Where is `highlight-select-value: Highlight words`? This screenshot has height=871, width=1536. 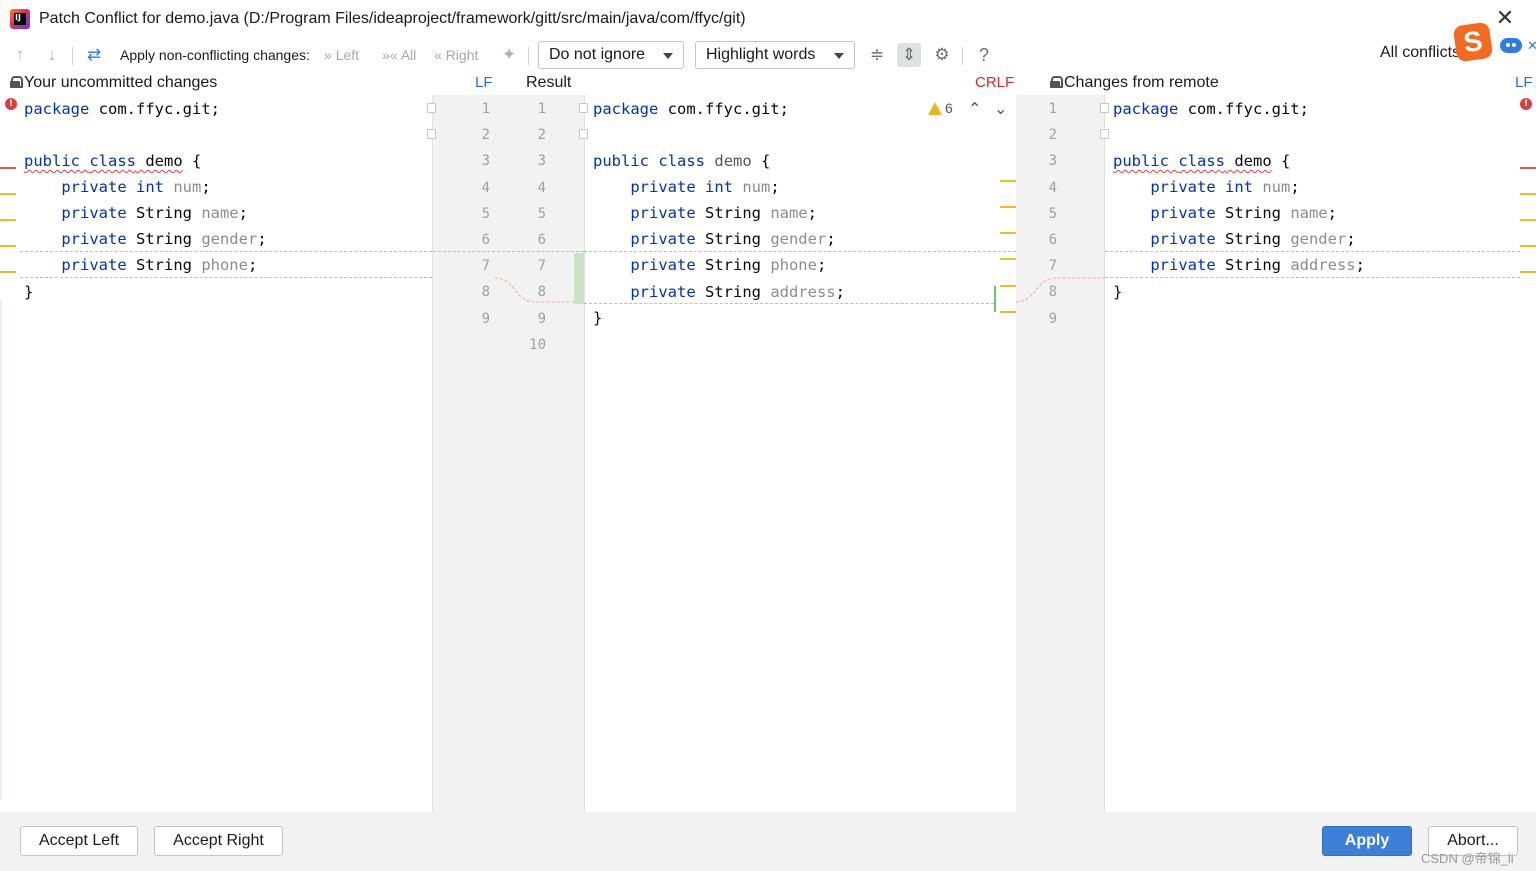 highlight-select-value: Highlight words is located at coordinates (761, 54).